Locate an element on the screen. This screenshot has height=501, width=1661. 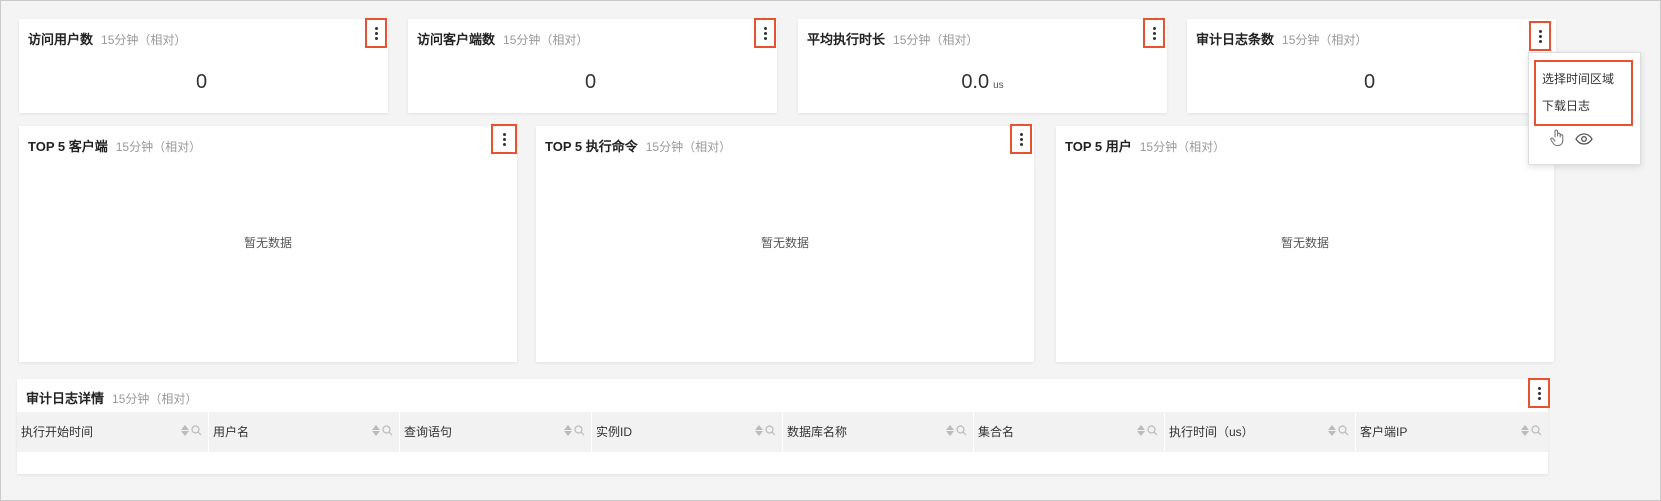
top5-users-panel: TOP 5 用户 15分钟（相对） 暂无数据 is located at coordinates (1305, 244).